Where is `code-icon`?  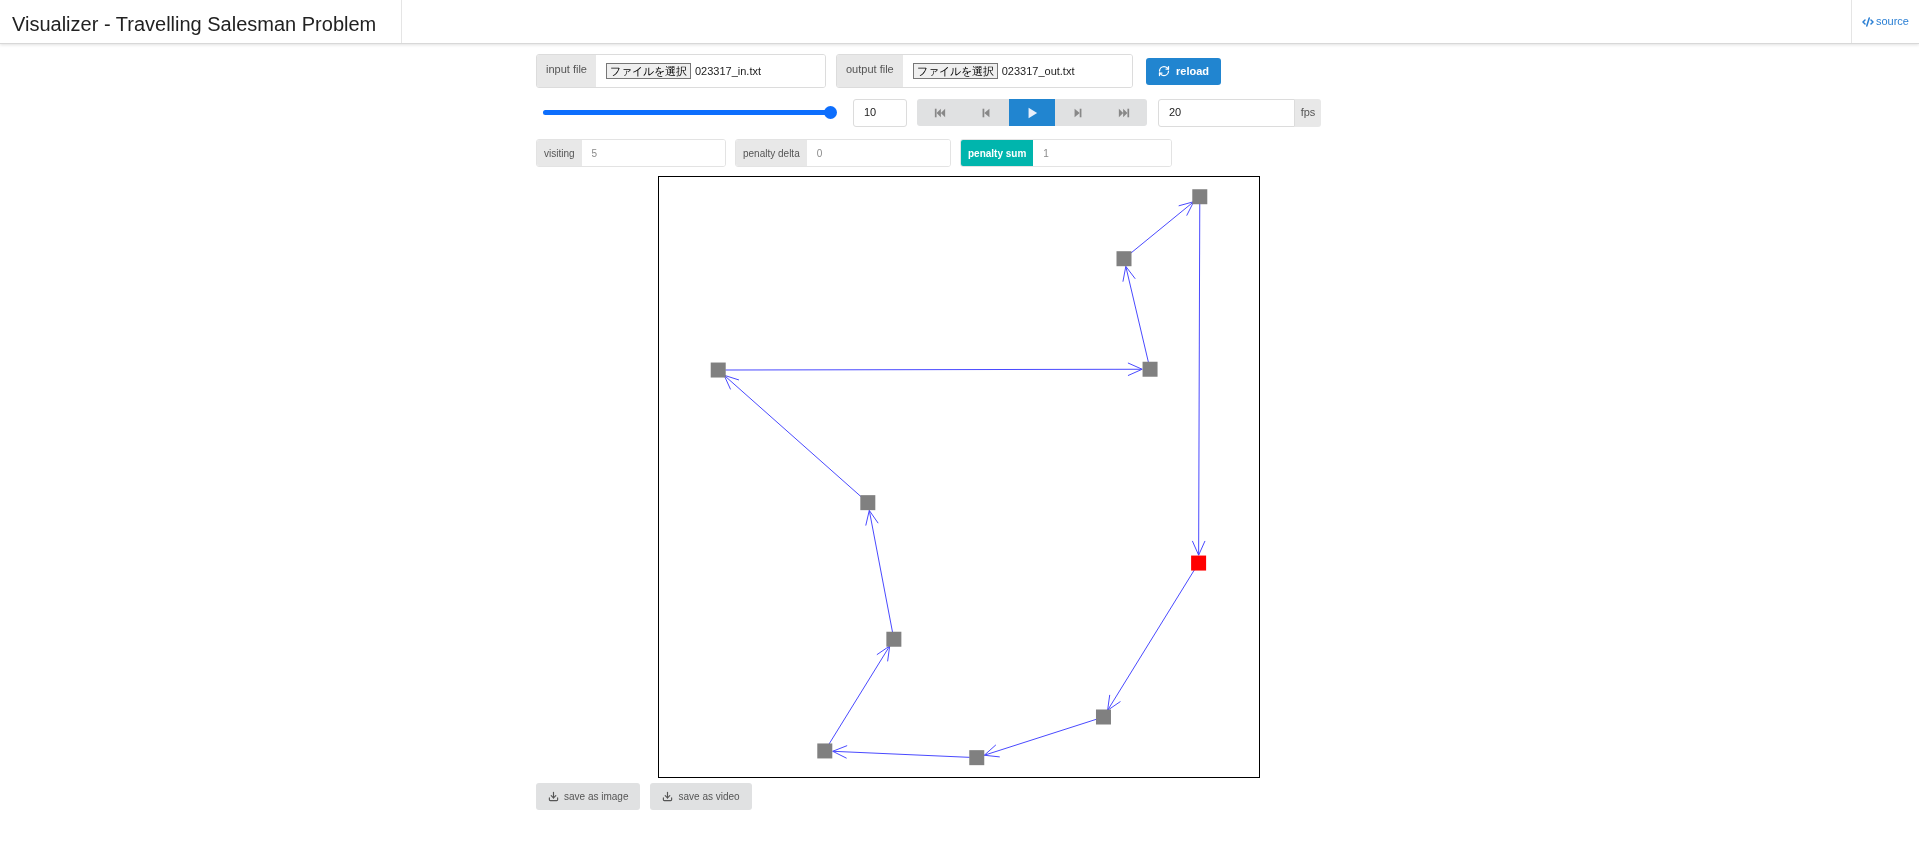 code-icon is located at coordinates (1867, 21).